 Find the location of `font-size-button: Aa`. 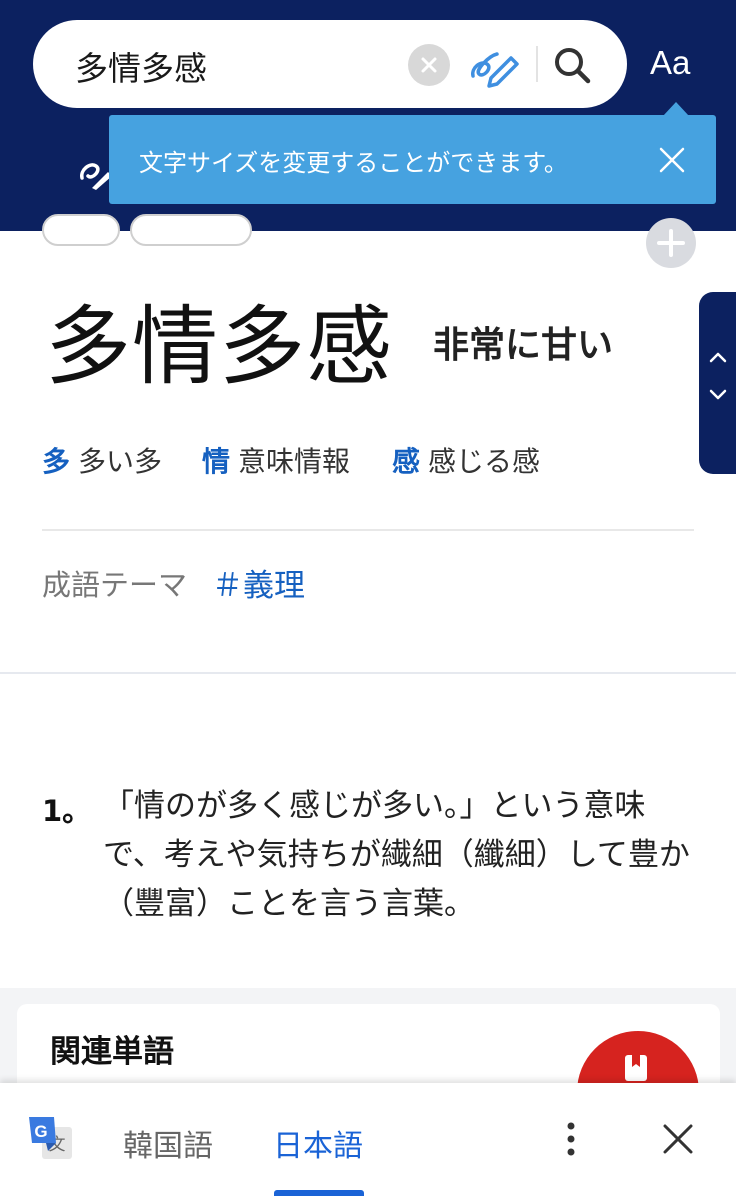

font-size-button: Aa is located at coordinates (670, 63).